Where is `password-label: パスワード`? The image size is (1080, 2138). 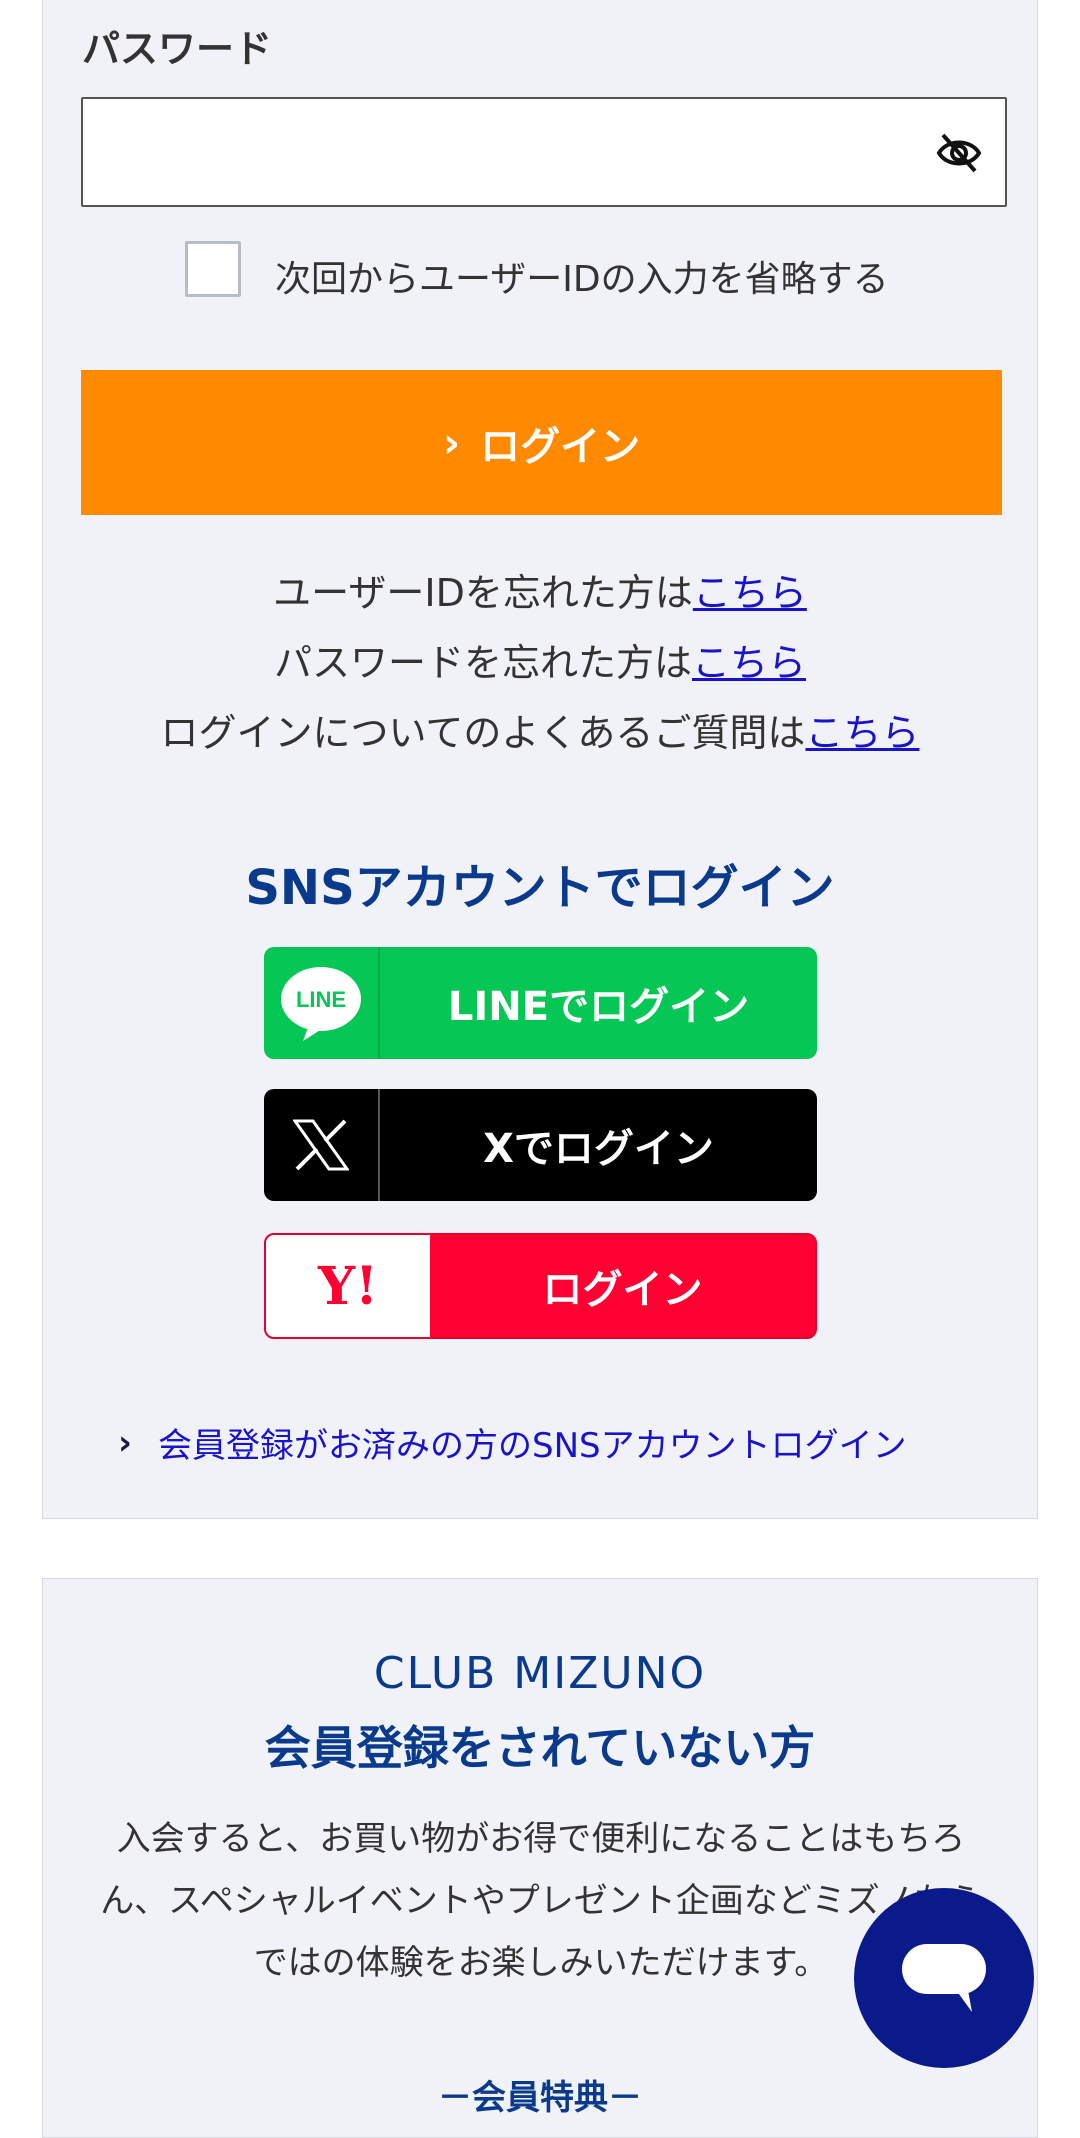 password-label: パスワード is located at coordinates (177, 49).